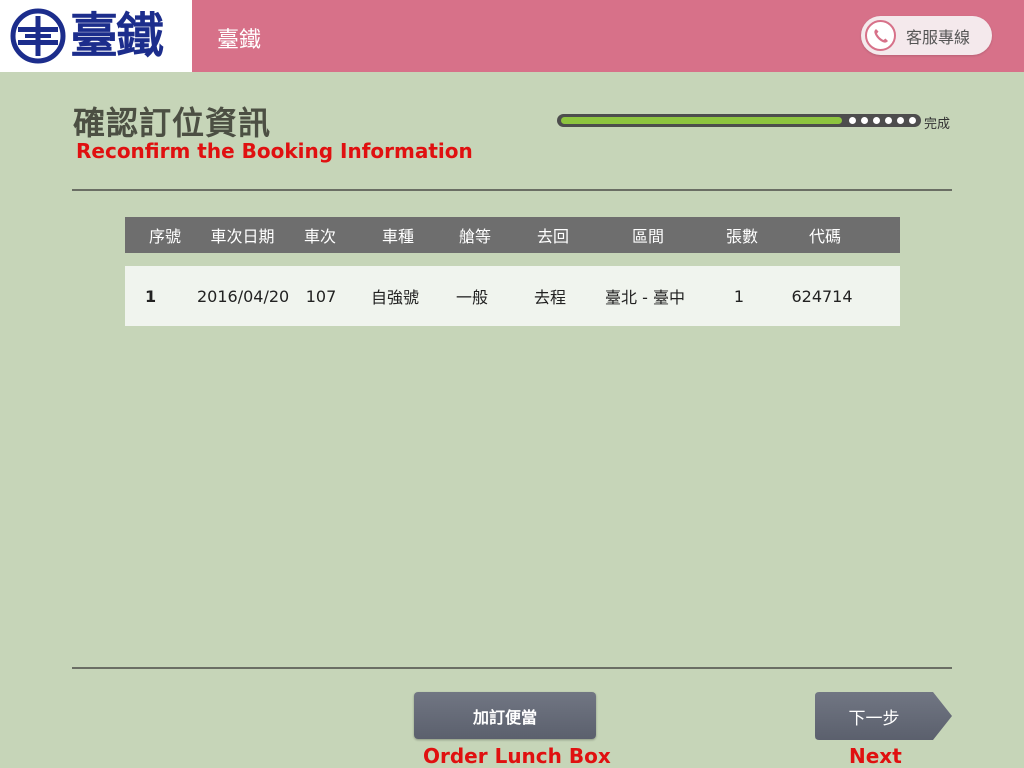  Describe the element at coordinates (552, 236) in the screenshot. I see `col-header-direction: 去回` at that location.